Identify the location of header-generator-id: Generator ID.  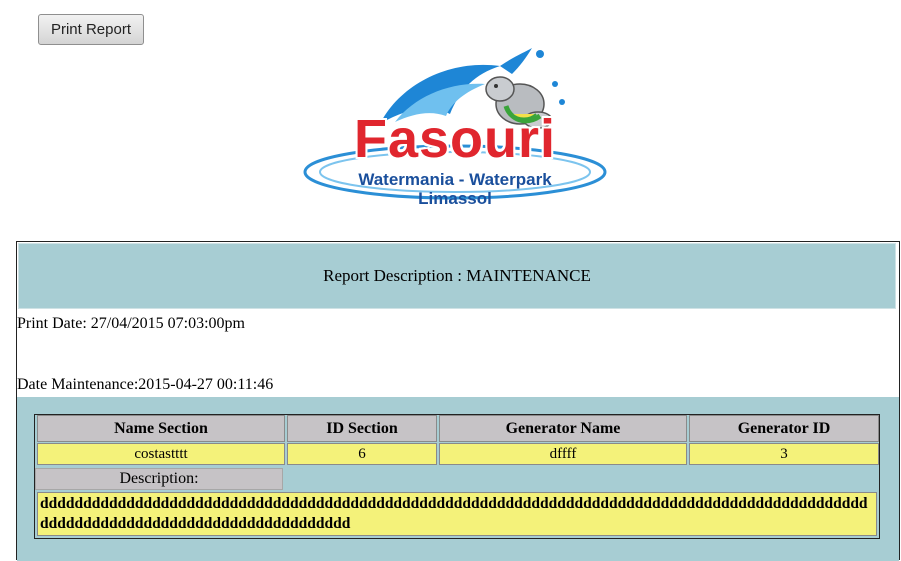
(784, 428).